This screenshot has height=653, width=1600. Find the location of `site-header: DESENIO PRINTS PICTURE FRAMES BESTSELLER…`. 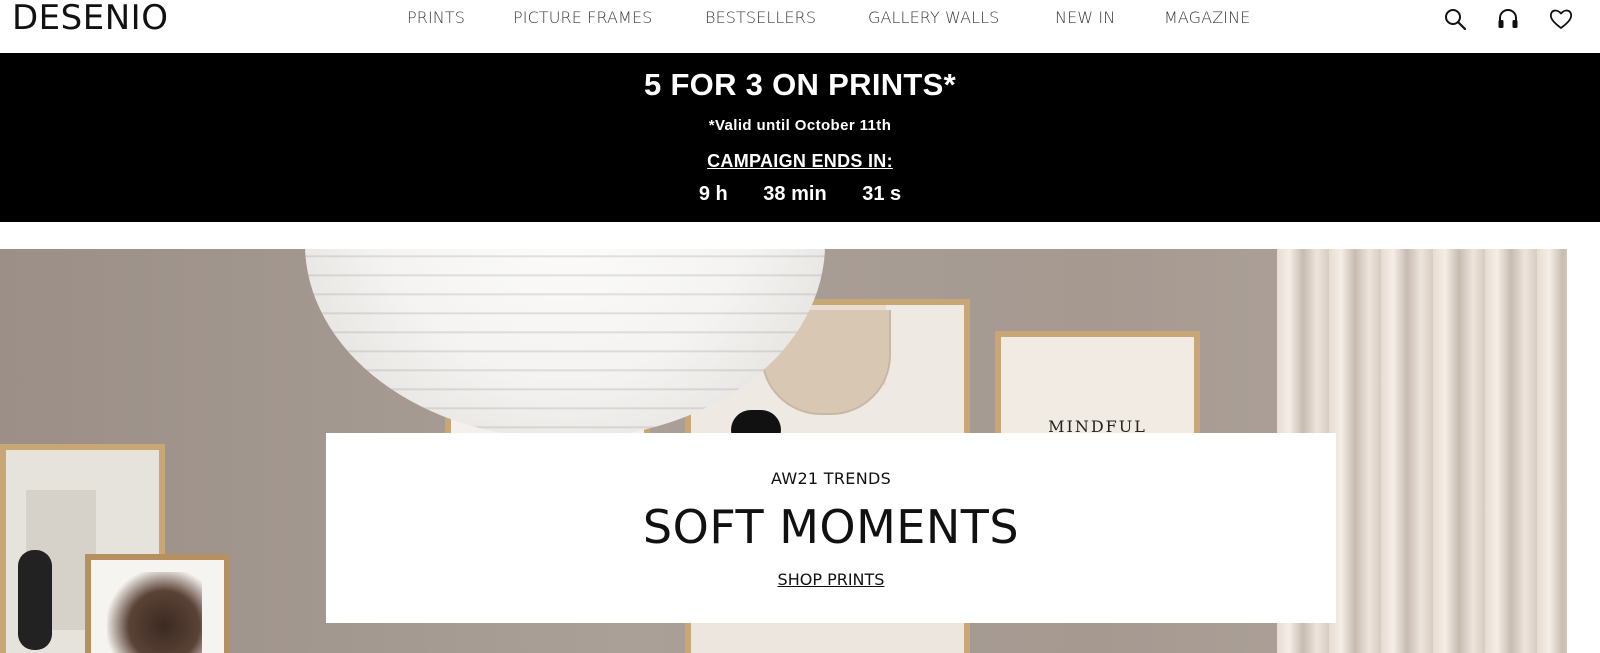

site-header: DESENIO PRINTS PICTURE FRAMES BESTSELLER… is located at coordinates (800, 26).